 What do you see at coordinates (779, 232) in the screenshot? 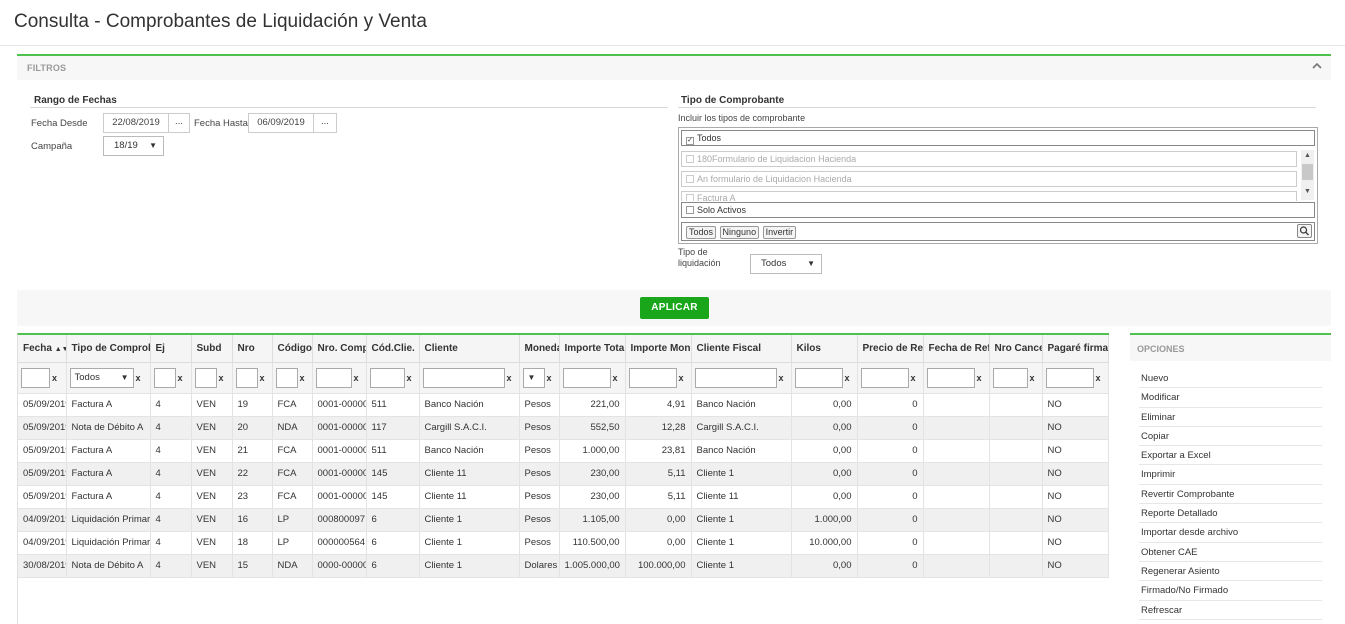
I see `select-invertir-button: Invertir` at bounding box center [779, 232].